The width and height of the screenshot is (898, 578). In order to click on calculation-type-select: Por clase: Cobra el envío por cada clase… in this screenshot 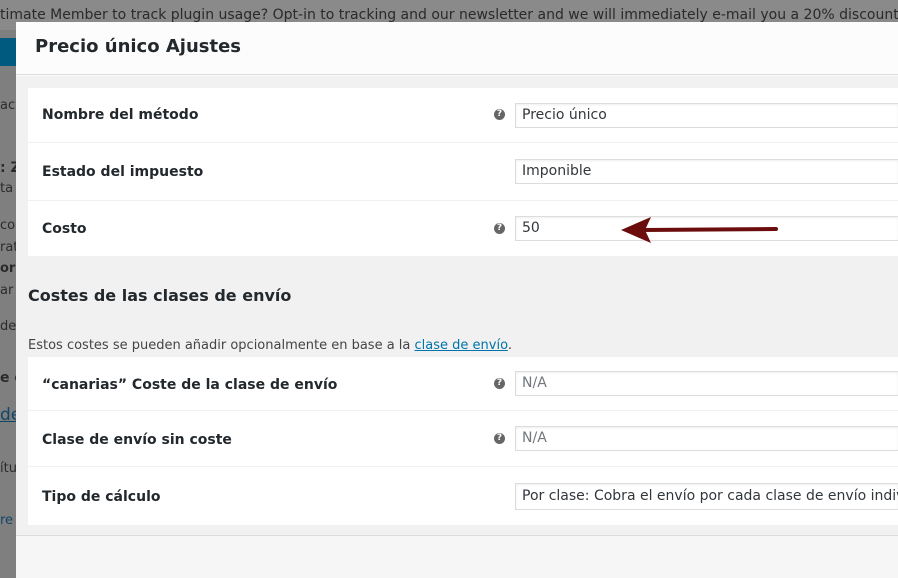, I will do `click(706, 496)`.